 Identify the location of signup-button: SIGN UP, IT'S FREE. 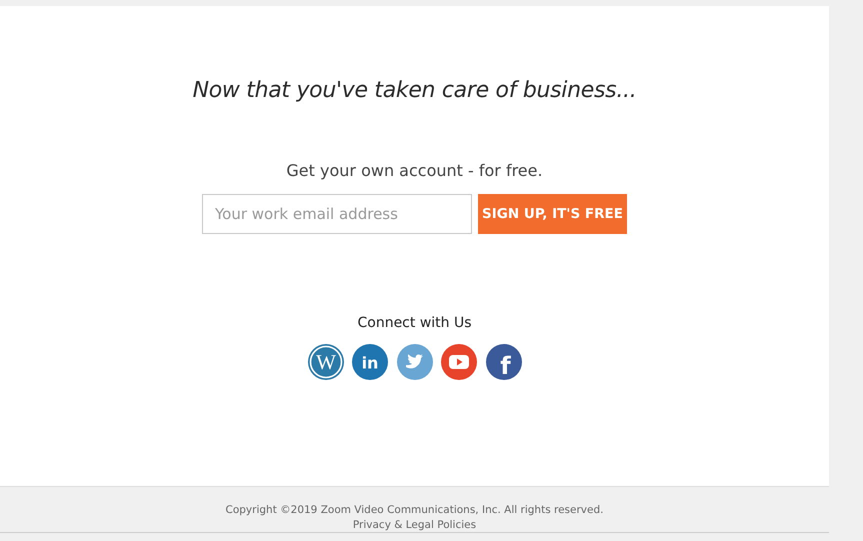
(552, 214).